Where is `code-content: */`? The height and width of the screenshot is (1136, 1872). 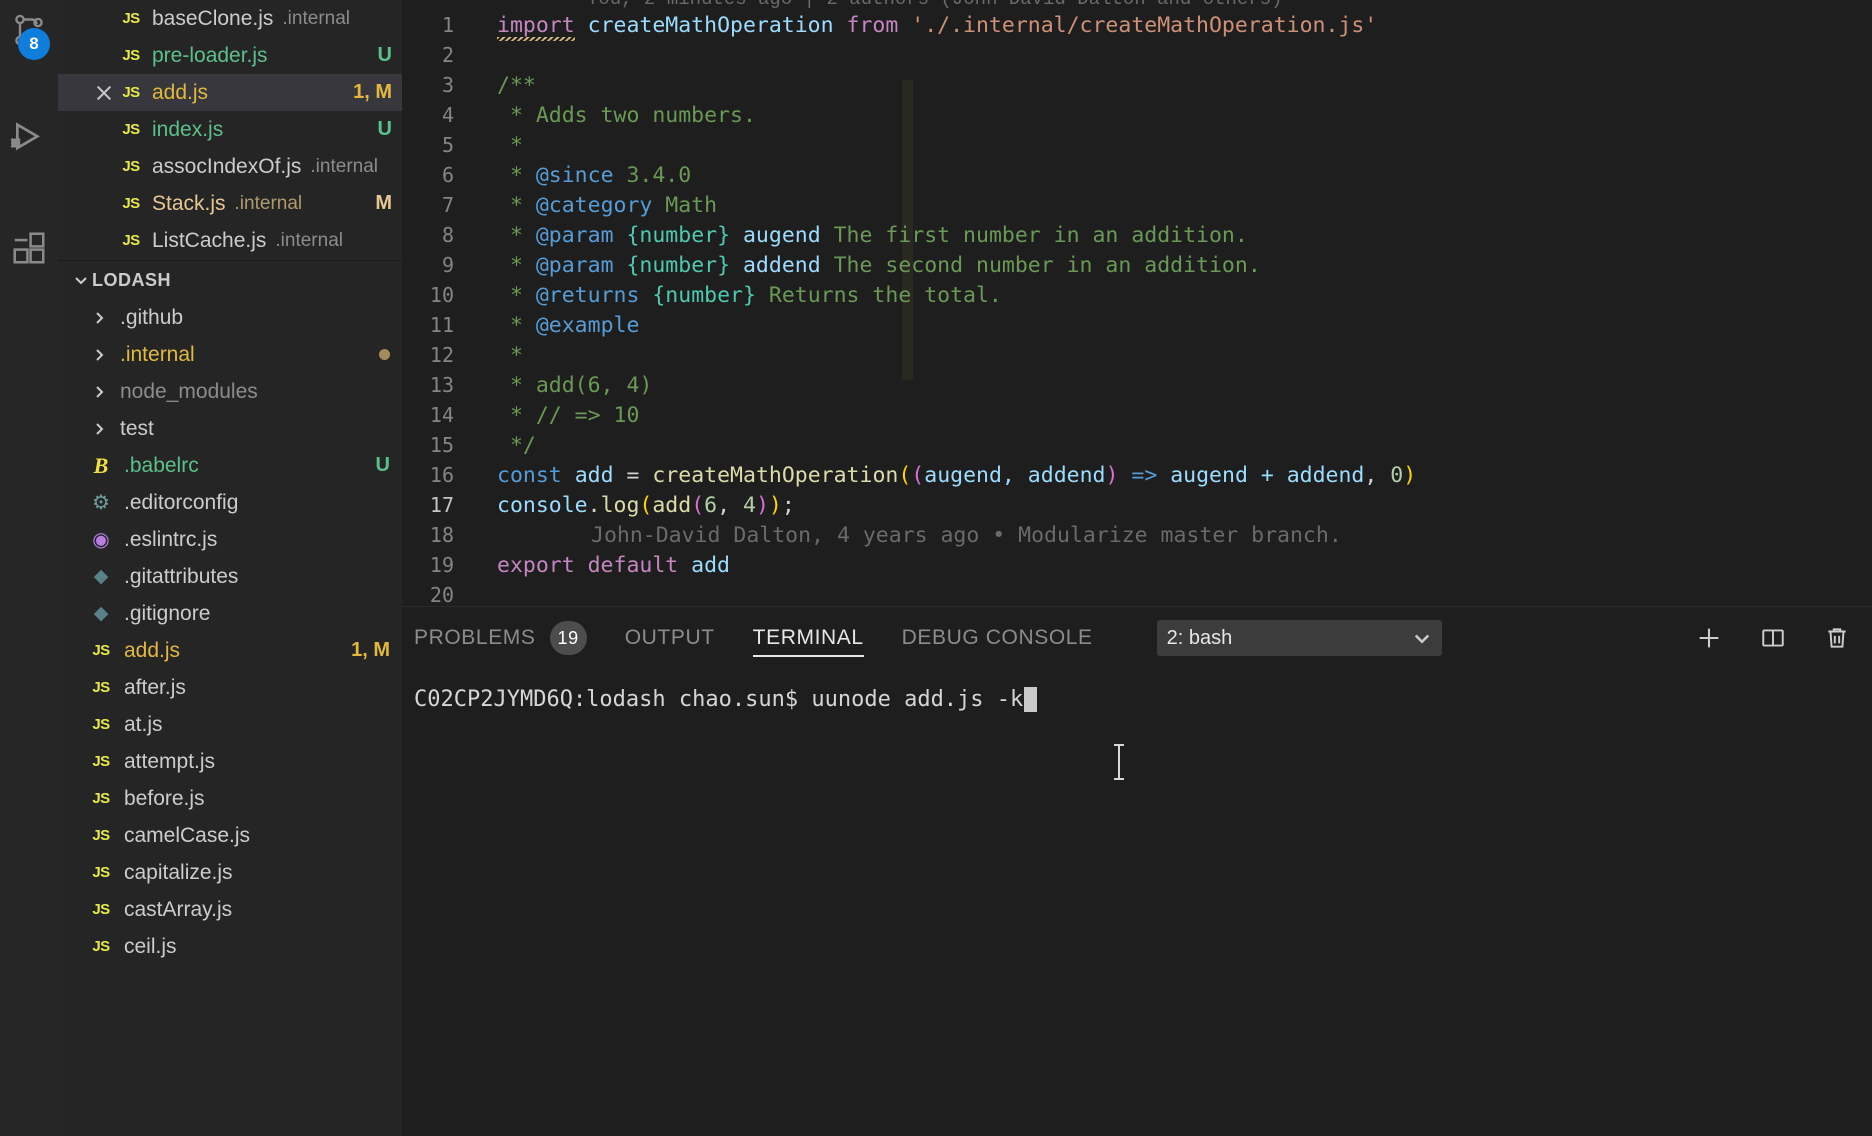 code-content: */ is located at coordinates (516, 445).